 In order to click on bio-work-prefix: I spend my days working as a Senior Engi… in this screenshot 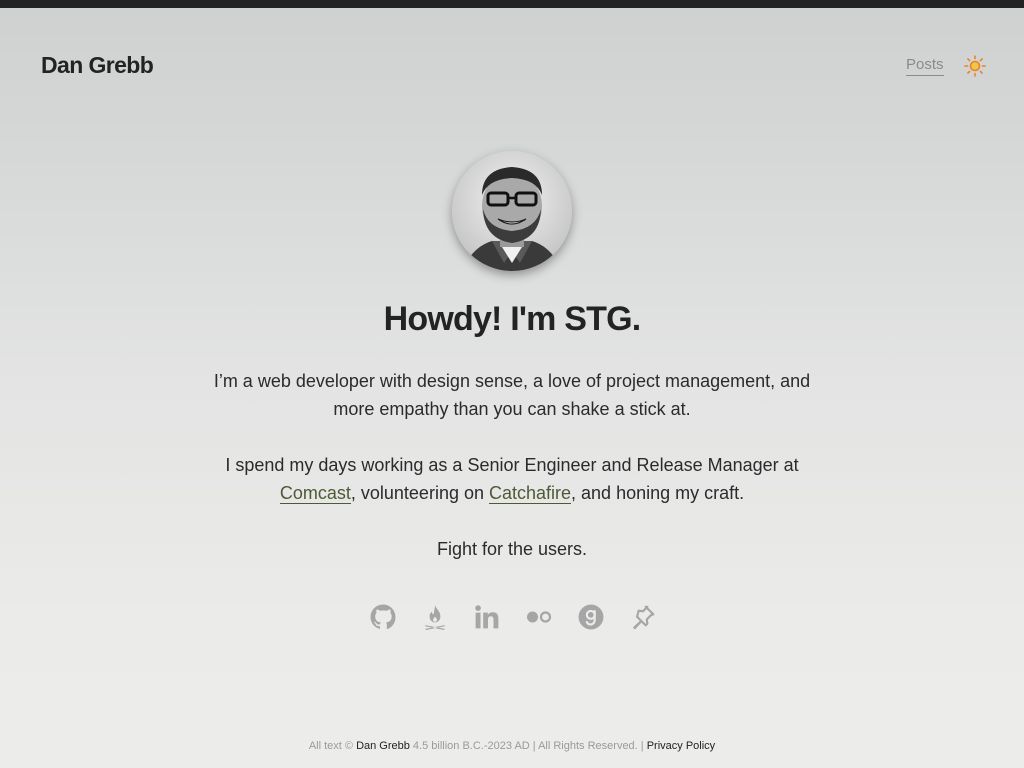, I will do `click(512, 465)`.